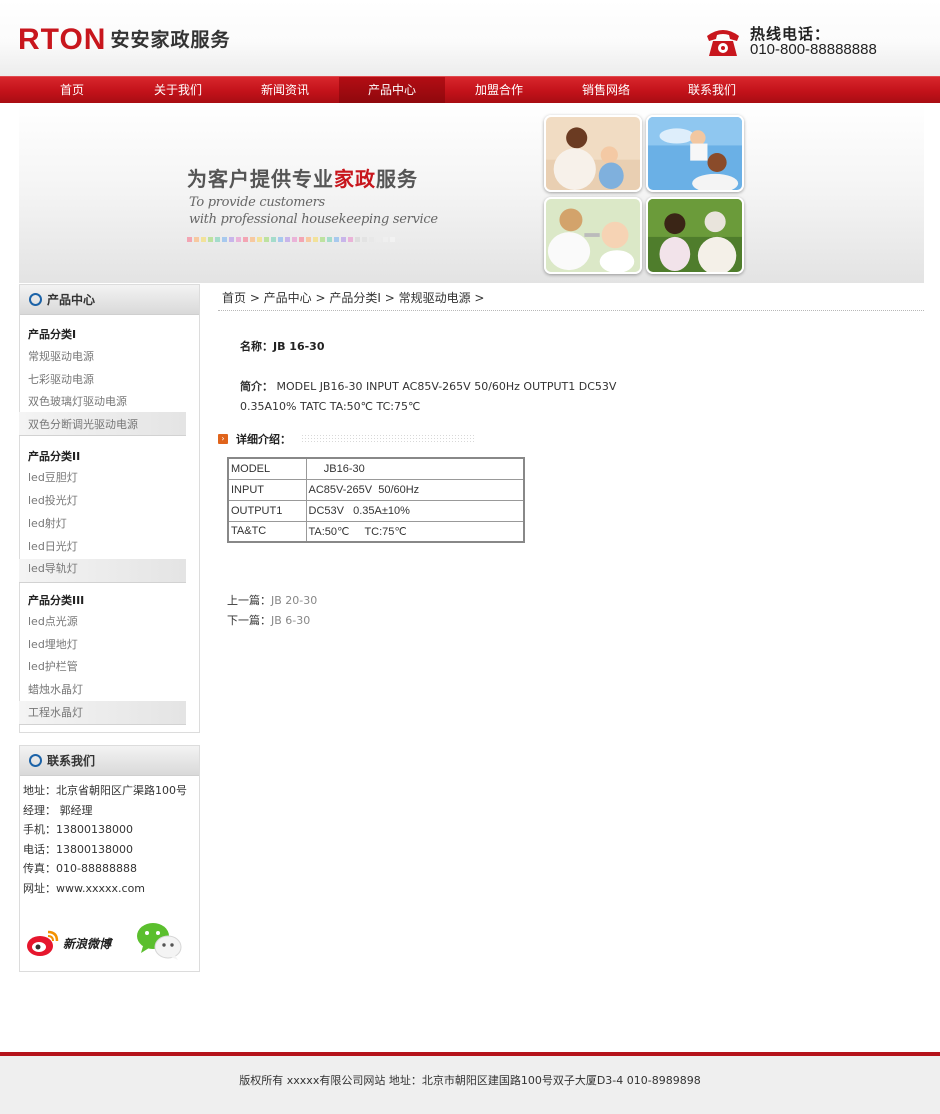 This screenshot has width=940, height=1114. Describe the element at coordinates (178, 90) in the screenshot. I see `nav-item-about: 关于我们` at that location.